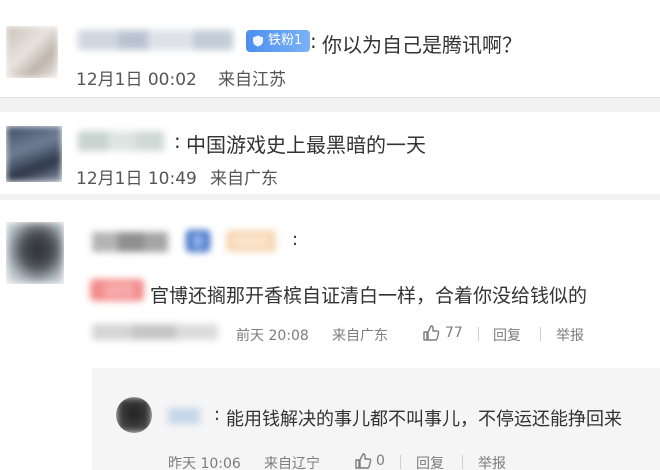 This screenshot has width=660, height=470. Describe the element at coordinates (136, 179) in the screenshot. I see `comment-date: 12月1日 10:49` at that location.